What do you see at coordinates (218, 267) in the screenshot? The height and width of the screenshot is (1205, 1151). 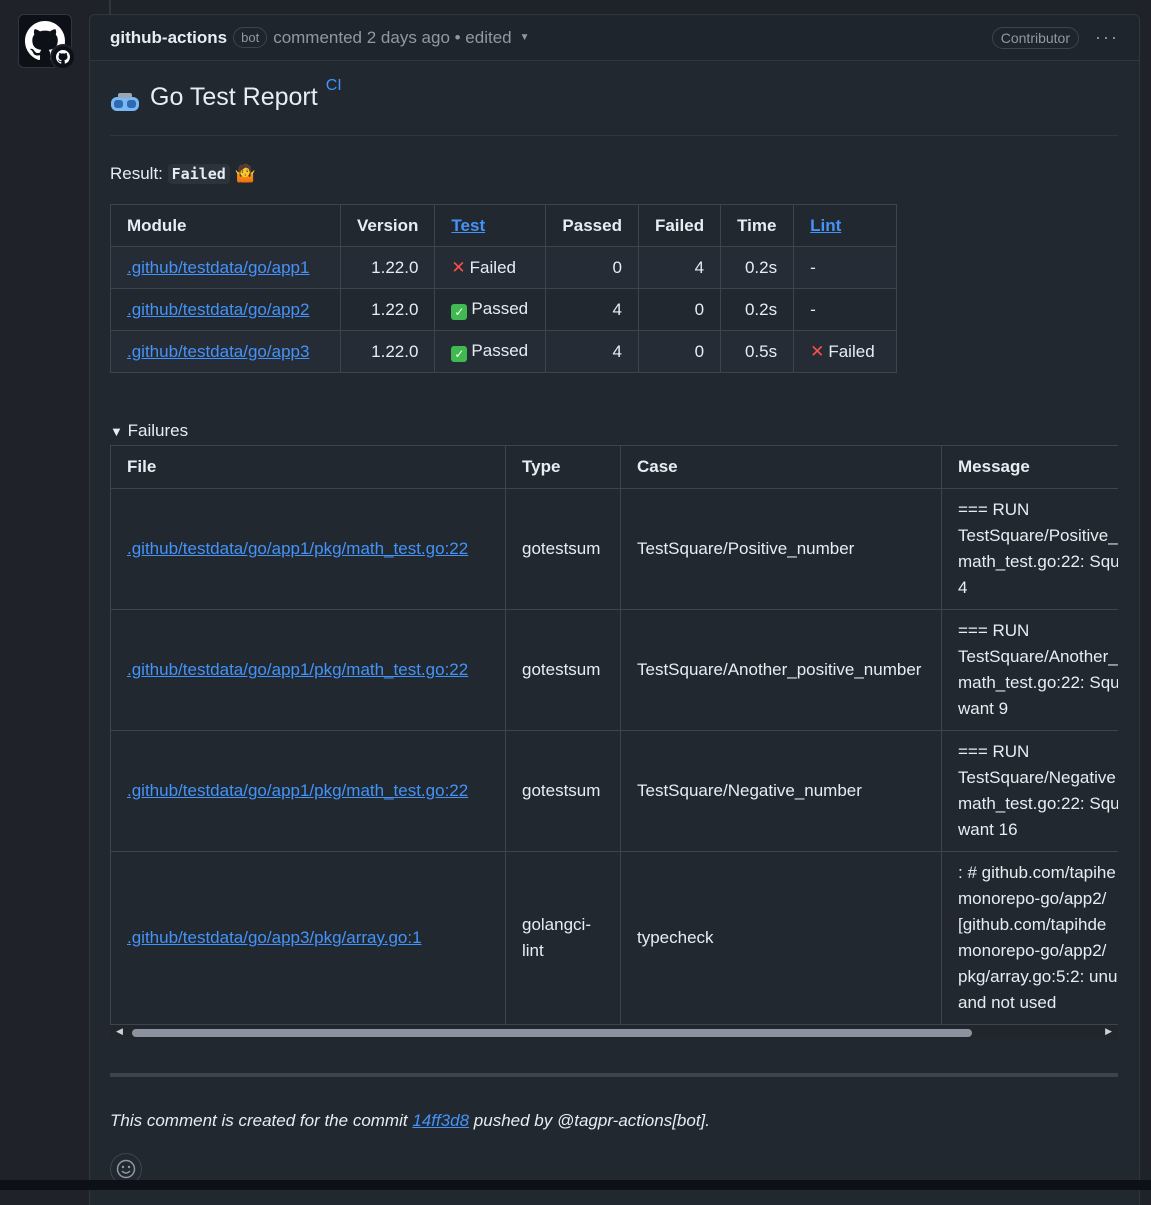 I see `module-link: .github/testdata/go/app1` at bounding box center [218, 267].